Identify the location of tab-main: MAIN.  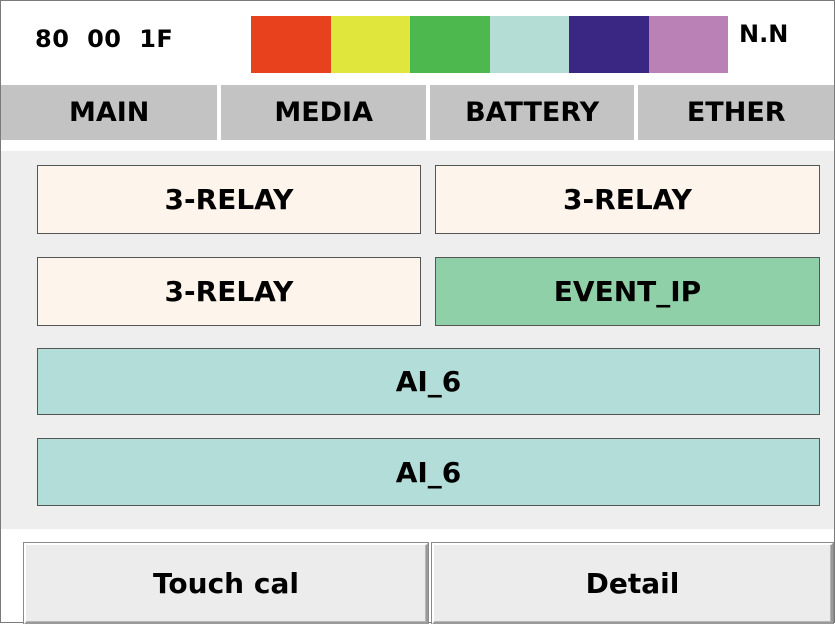
(109, 112).